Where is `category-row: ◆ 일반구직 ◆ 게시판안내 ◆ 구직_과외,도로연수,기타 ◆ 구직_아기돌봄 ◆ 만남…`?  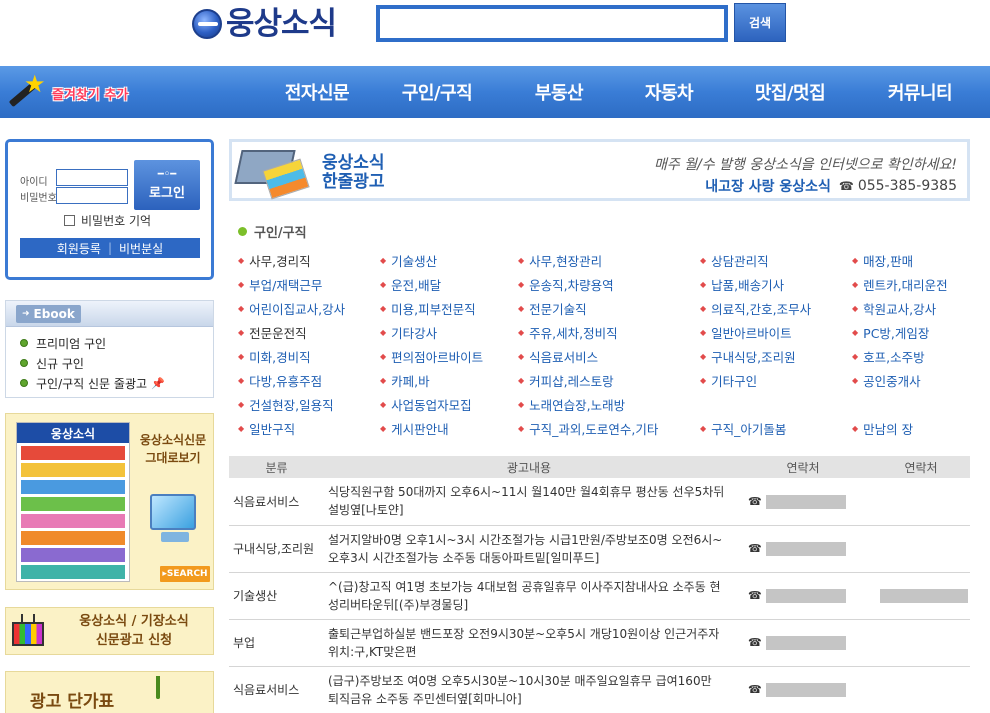
category-row: ◆ 일반구직 ◆ 게시판안내 ◆ 구직_과외,도로연수,기타 ◆ 구직_아기돌봄 ◆ 만남… is located at coordinates (604, 428).